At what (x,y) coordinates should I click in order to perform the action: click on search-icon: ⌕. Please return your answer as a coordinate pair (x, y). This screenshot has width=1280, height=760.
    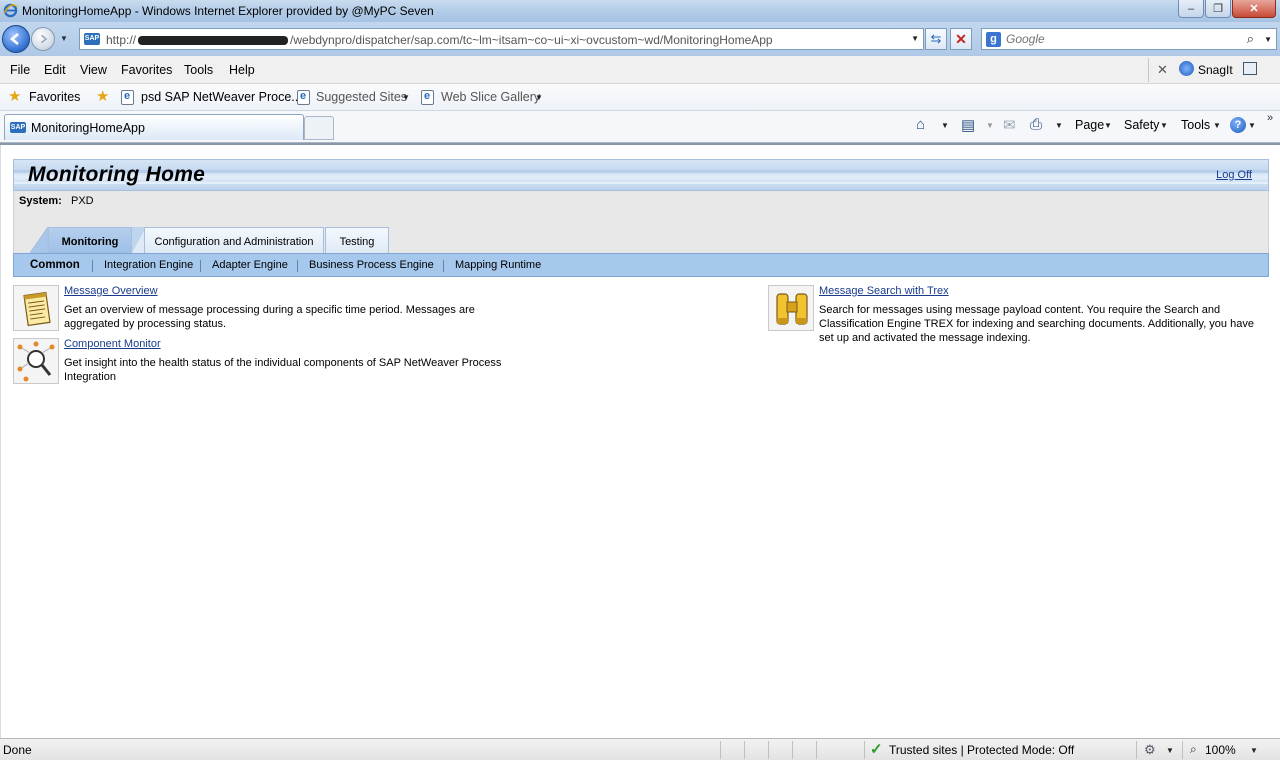
    Looking at the image, I should click on (1250, 39).